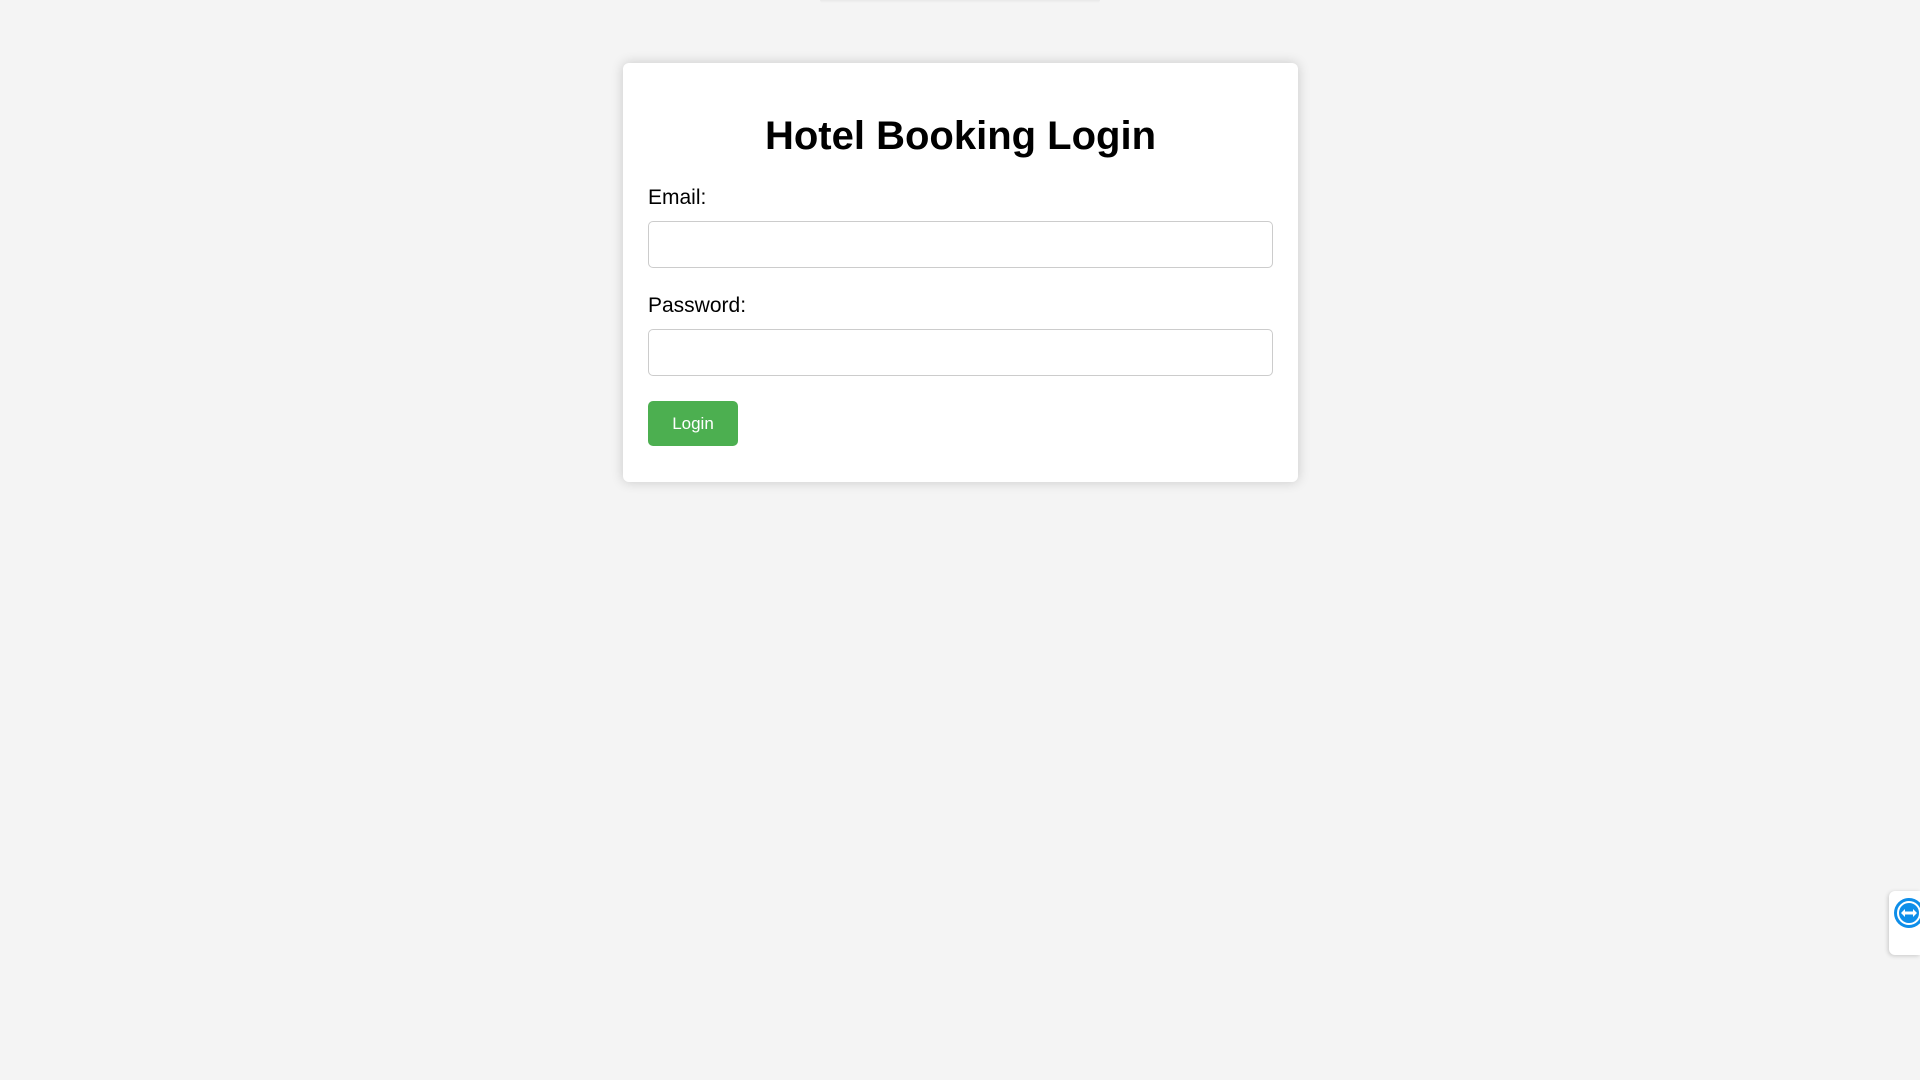 The image size is (1920, 1080). What do you see at coordinates (1907, 913) in the screenshot?
I see `remote-support-icon` at bounding box center [1907, 913].